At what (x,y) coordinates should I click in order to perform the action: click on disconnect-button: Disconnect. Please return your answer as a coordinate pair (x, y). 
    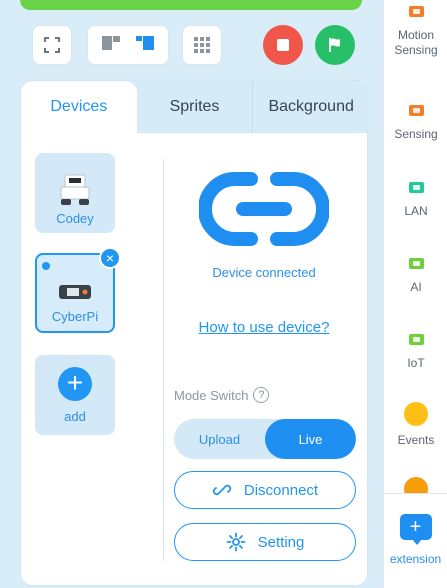
    Looking at the image, I should click on (265, 490).